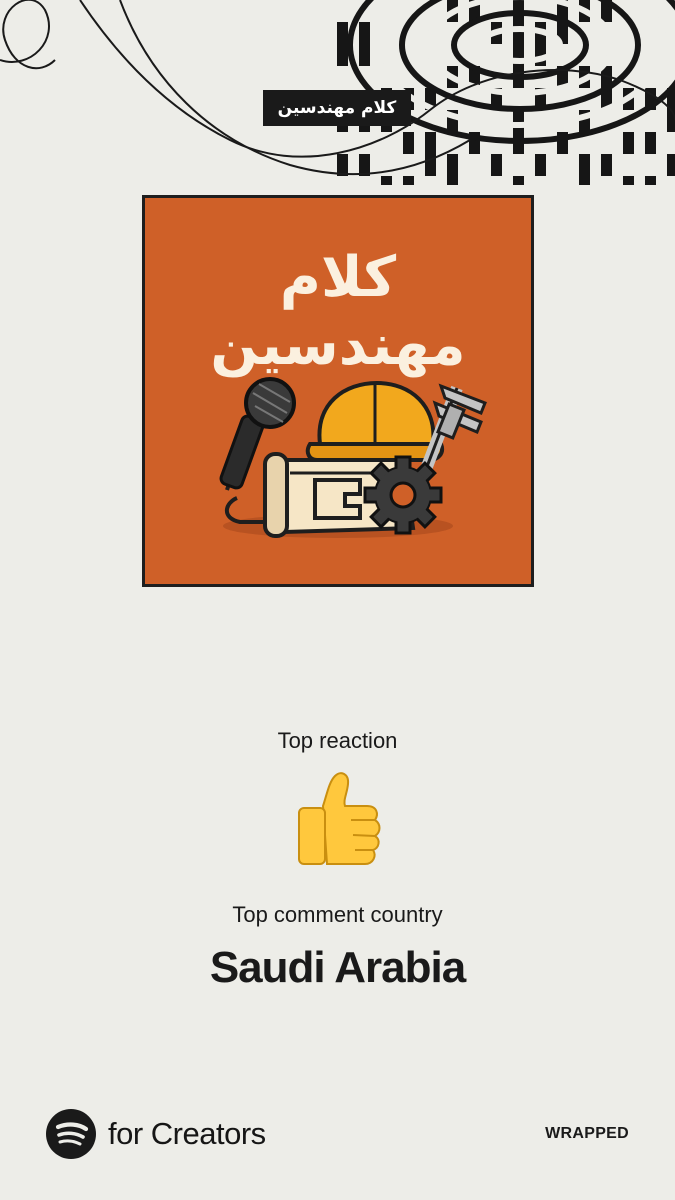 Image resolution: width=675 pixels, height=1200 pixels. I want to click on thumbs-up-icon, so click(339, 818).